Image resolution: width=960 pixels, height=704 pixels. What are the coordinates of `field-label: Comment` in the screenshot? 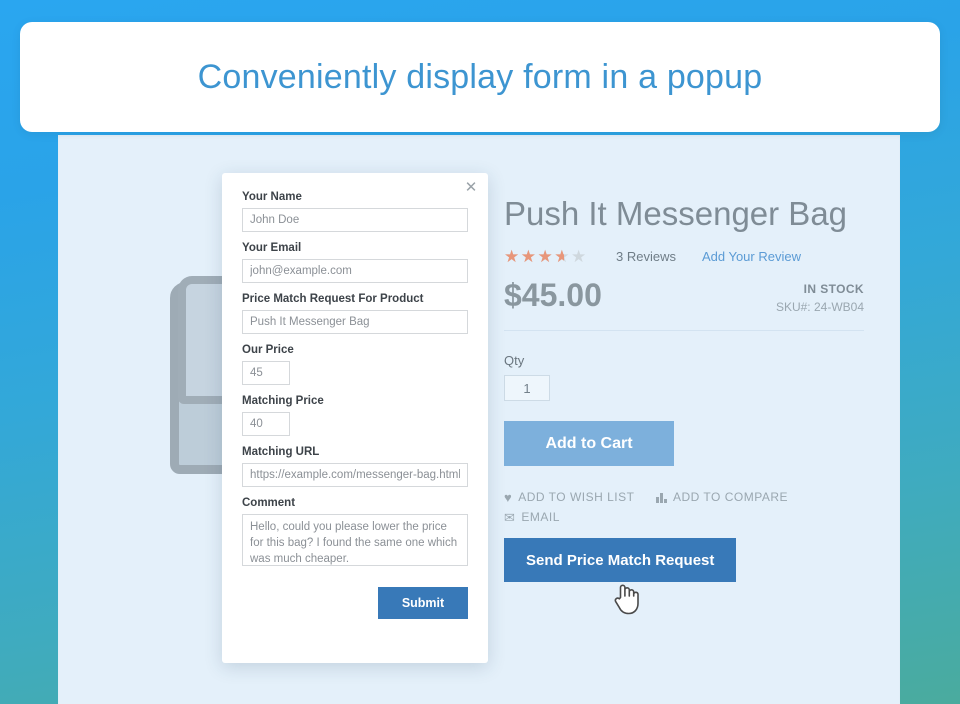 It's located at (269, 503).